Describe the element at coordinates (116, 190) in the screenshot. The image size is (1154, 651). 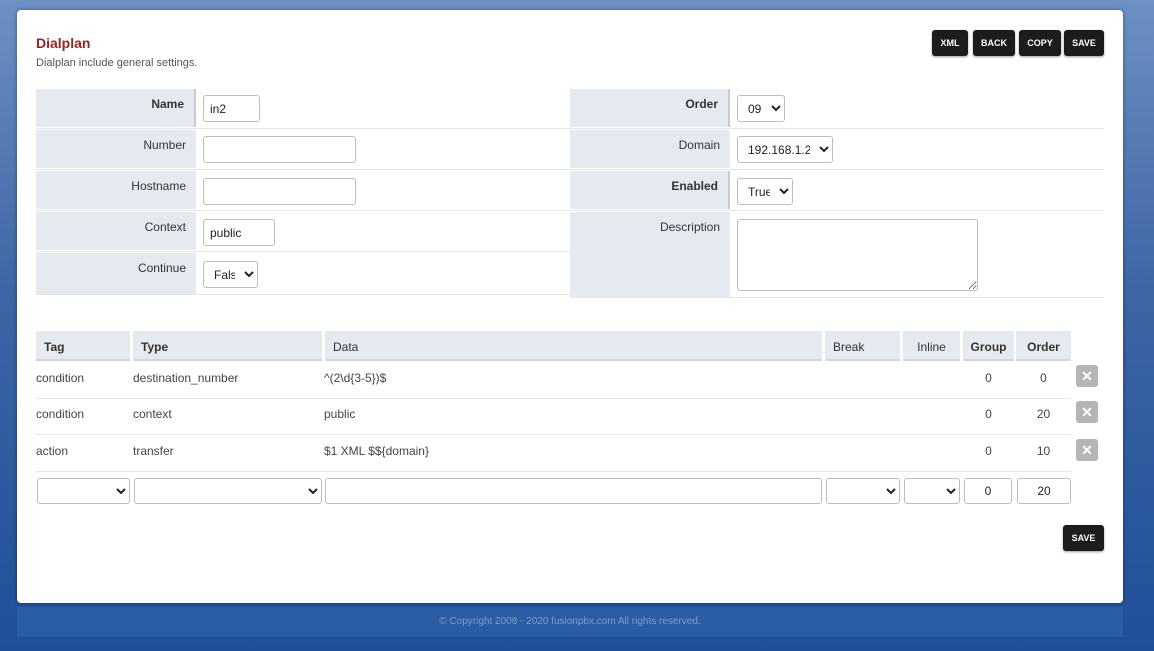
I see `hostname-label: Hostname` at that location.